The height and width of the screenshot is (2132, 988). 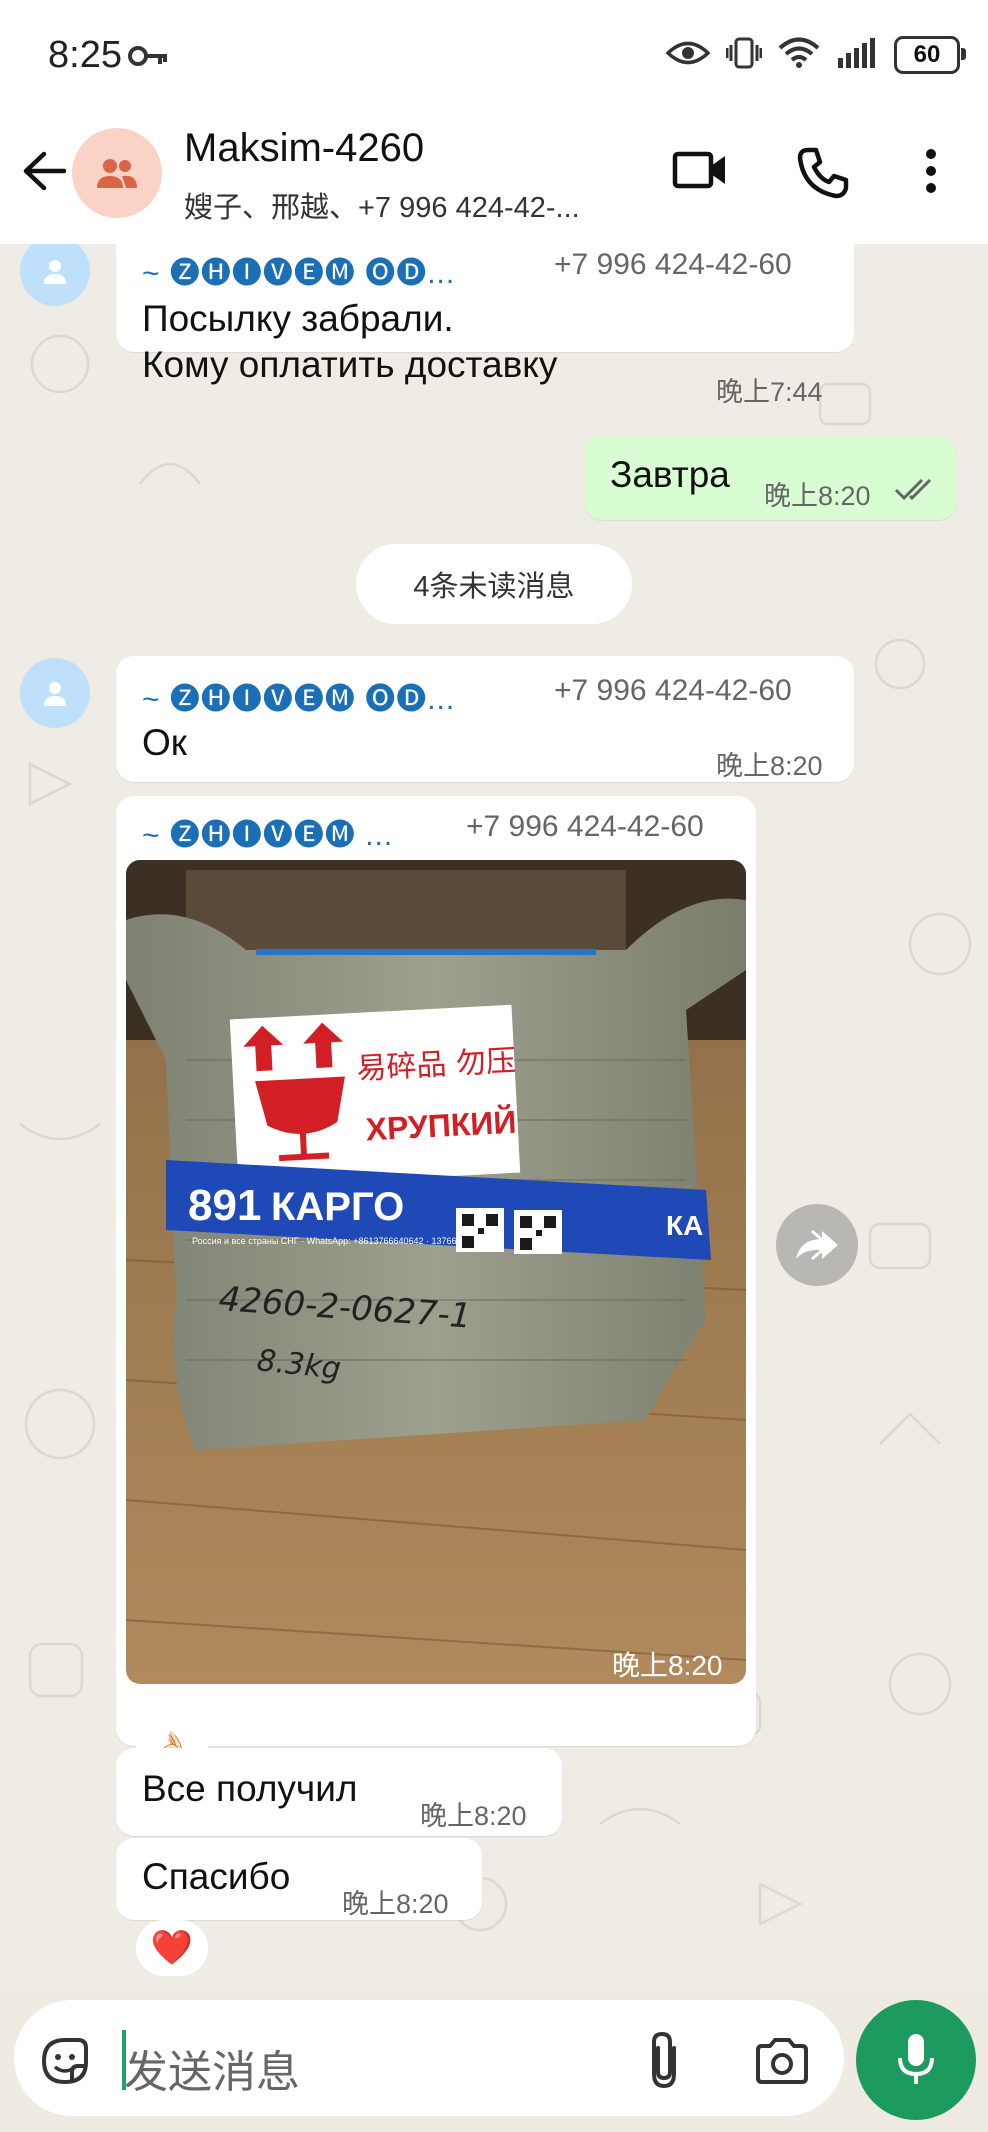 I want to click on attach-icon, so click(x=664, y=2062).